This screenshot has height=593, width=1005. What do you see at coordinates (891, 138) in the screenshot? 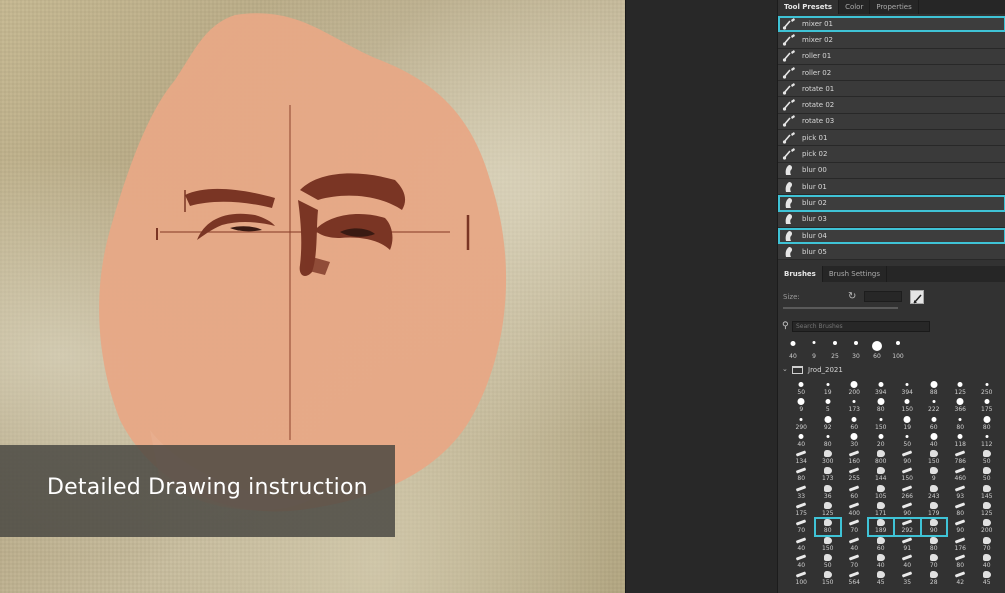
I see `preset-item: pick 01` at bounding box center [891, 138].